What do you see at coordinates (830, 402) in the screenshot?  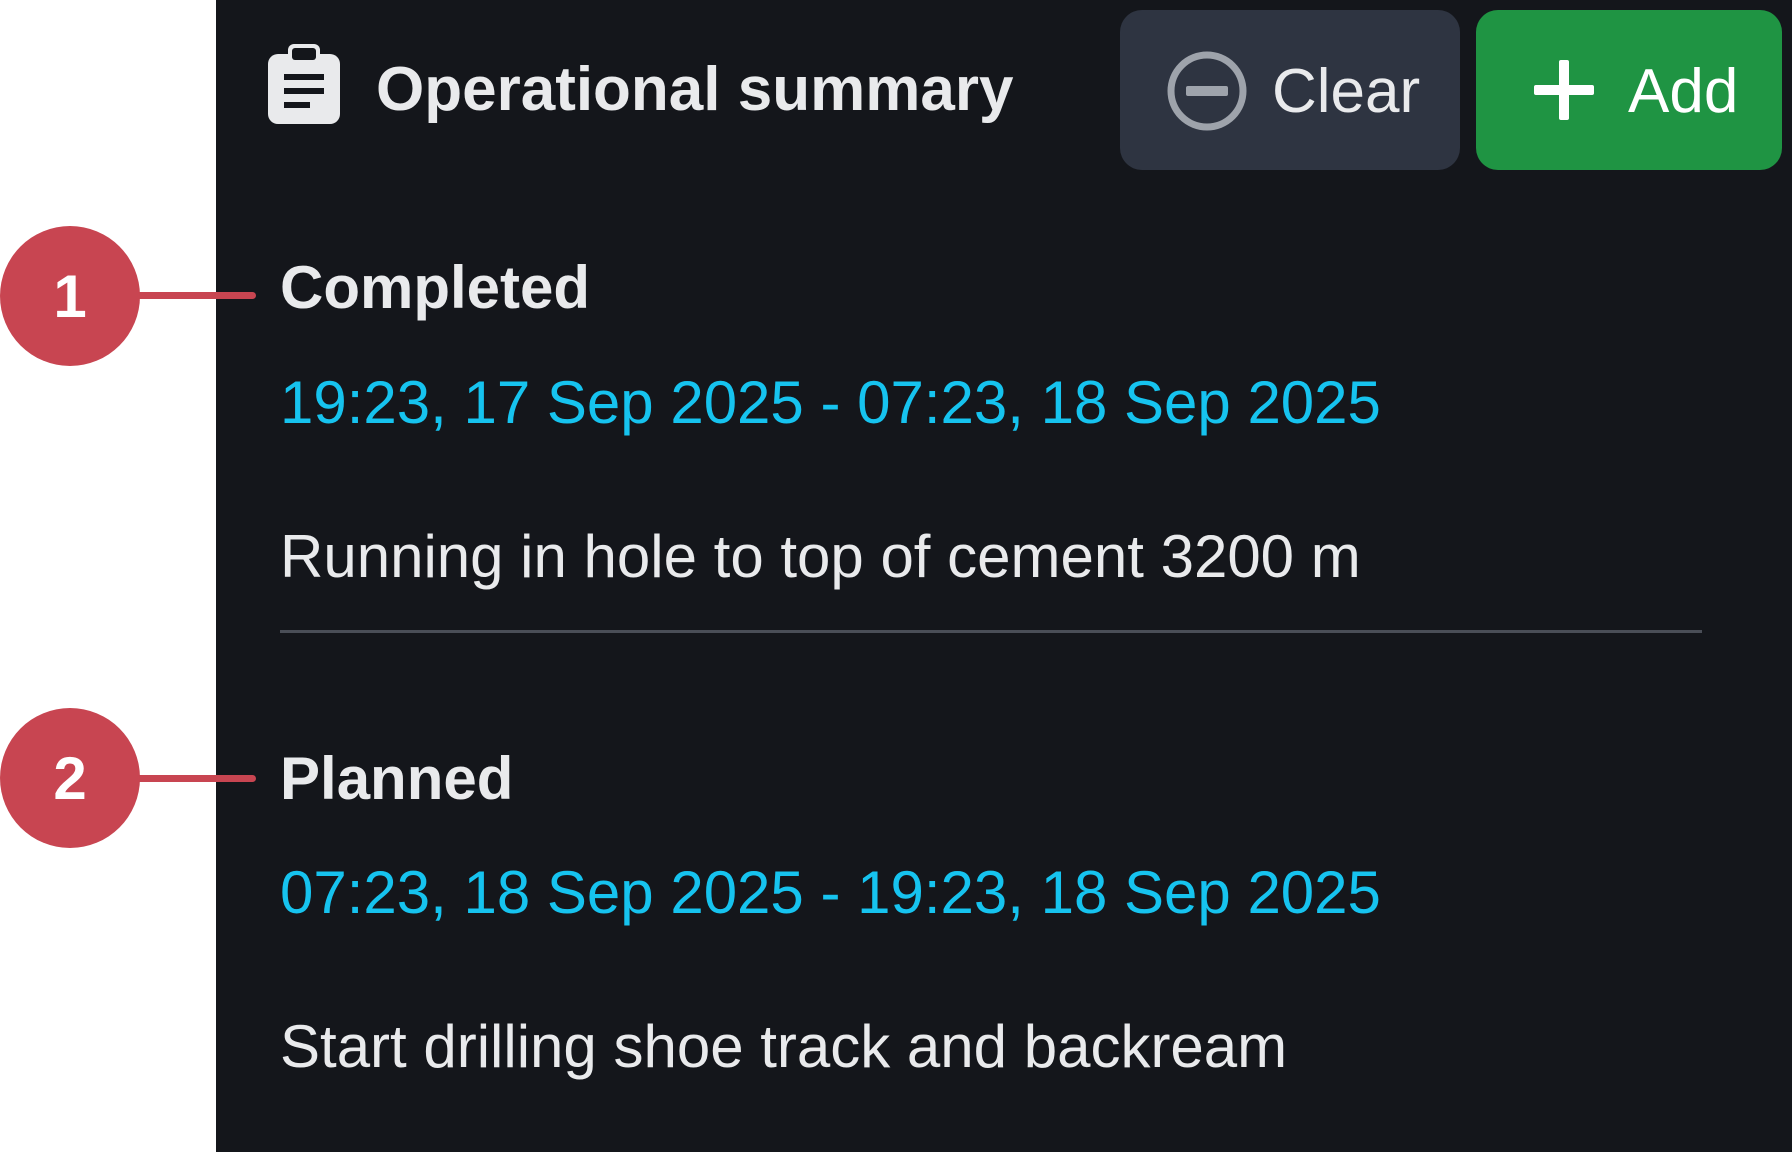 I see `section-time-range: 19:23, 17 Sep 2025 - 07:23, 18 Sep 2025` at bounding box center [830, 402].